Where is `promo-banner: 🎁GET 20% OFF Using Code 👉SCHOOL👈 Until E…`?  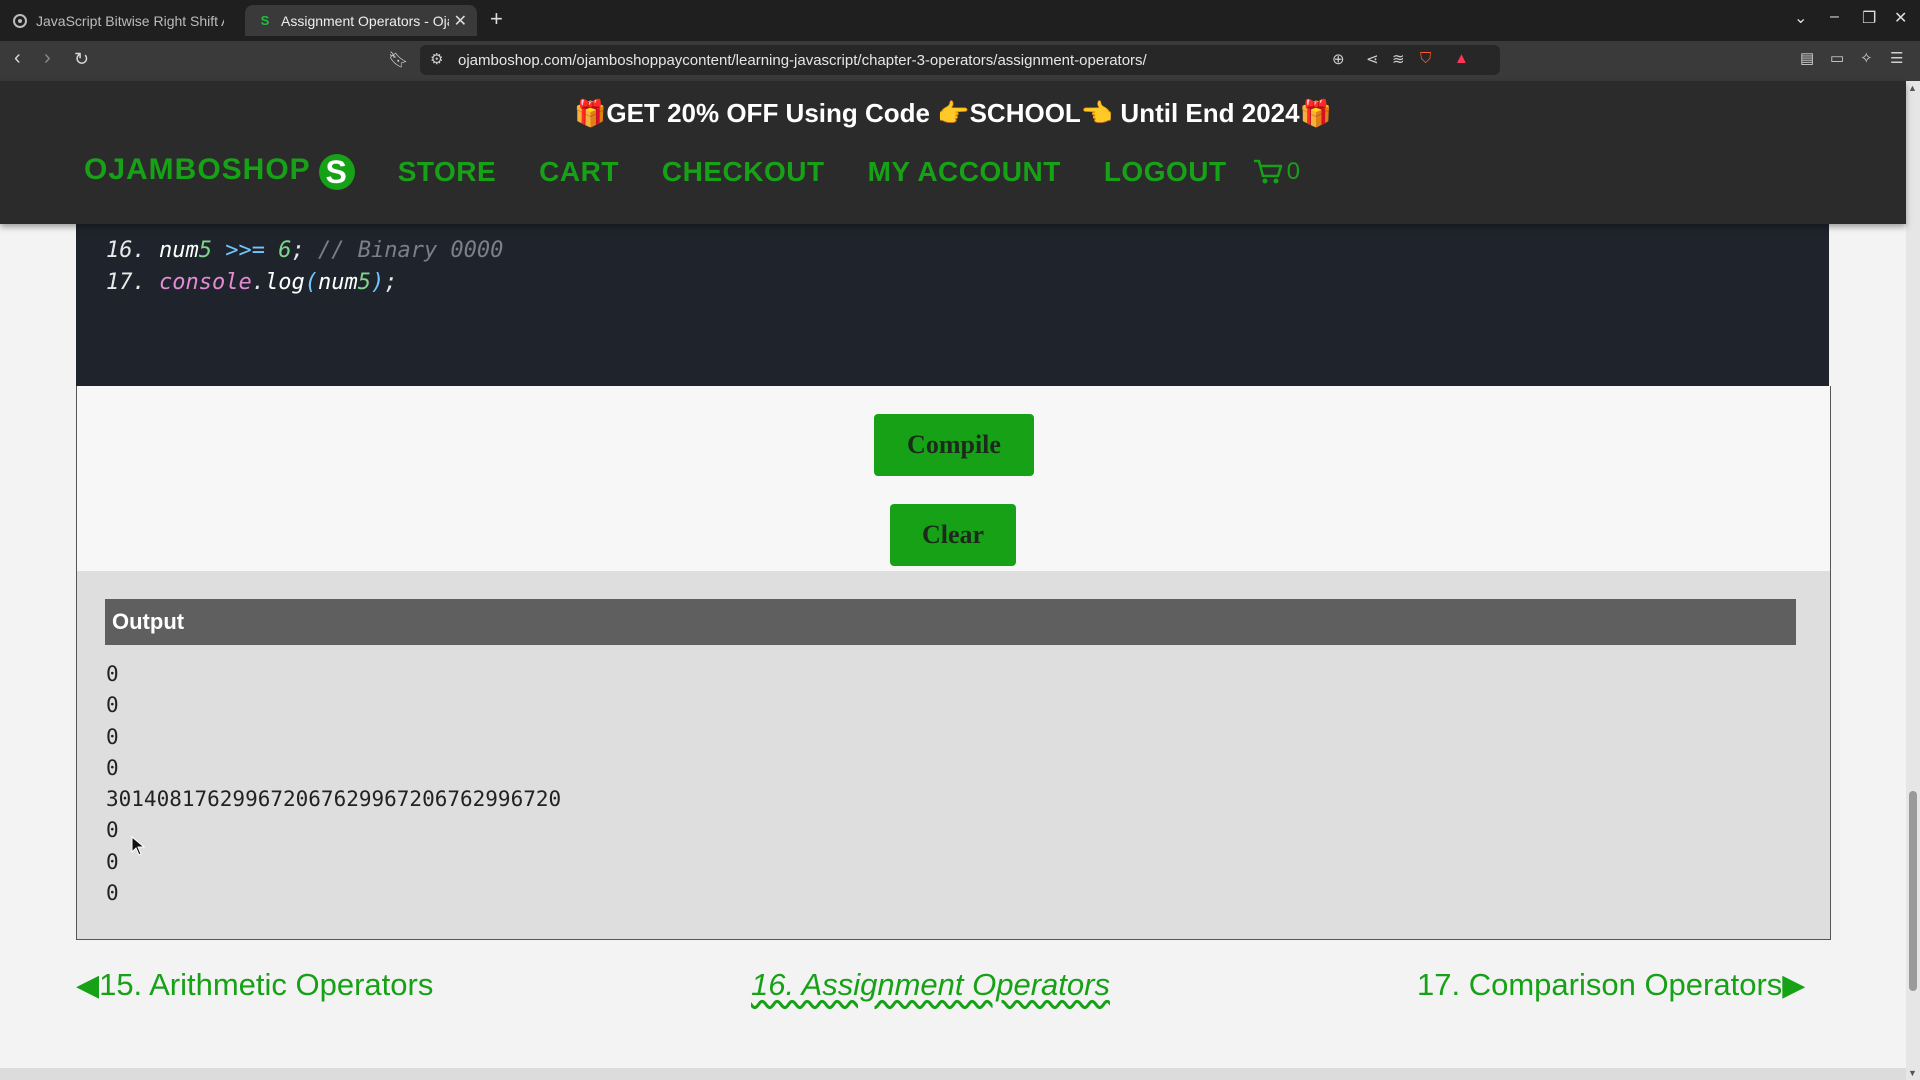
promo-banner: 🎁GET 20% OFF Using Code 👉SCHOOL👈 Until E… is located at coordinates (953, 113).